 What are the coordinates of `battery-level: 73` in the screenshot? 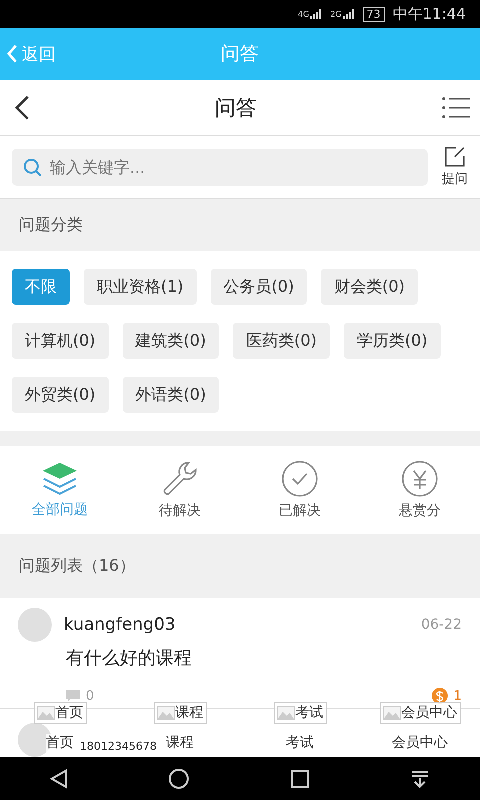 It's located at (373, 14).